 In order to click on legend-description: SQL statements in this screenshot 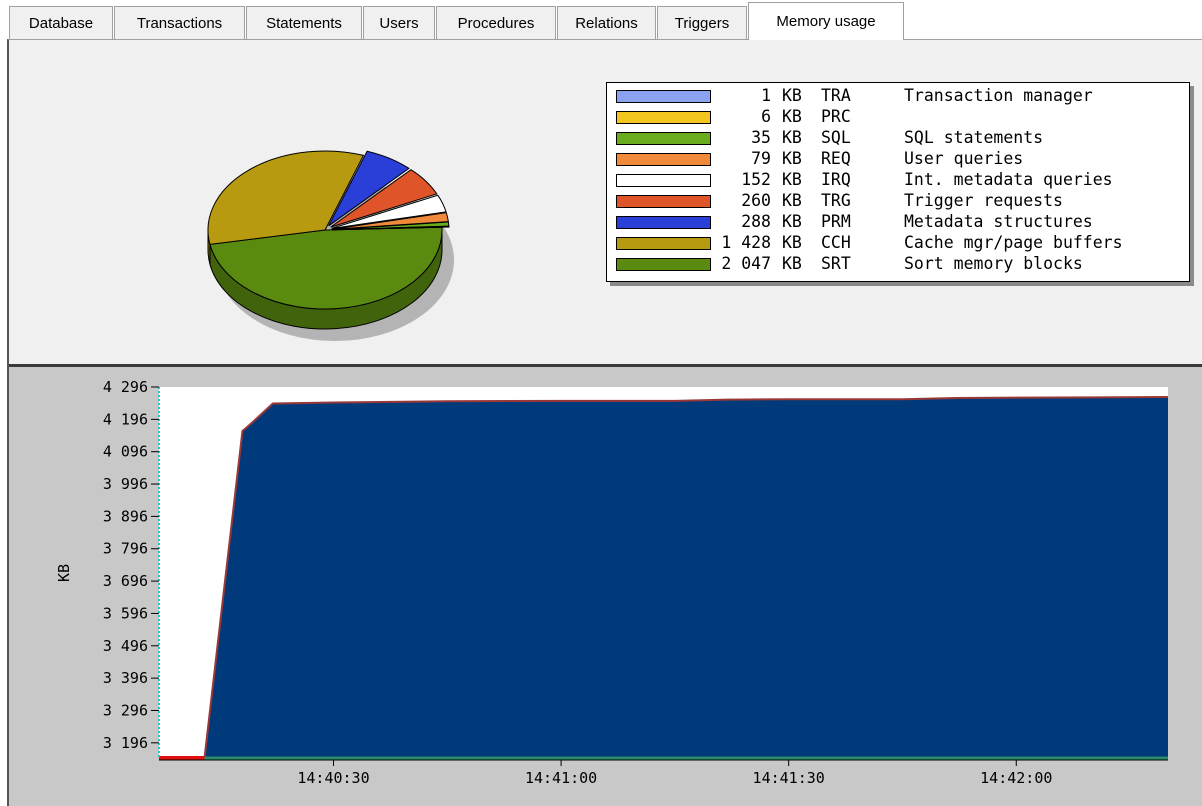, I will do `click(974, 137)`.